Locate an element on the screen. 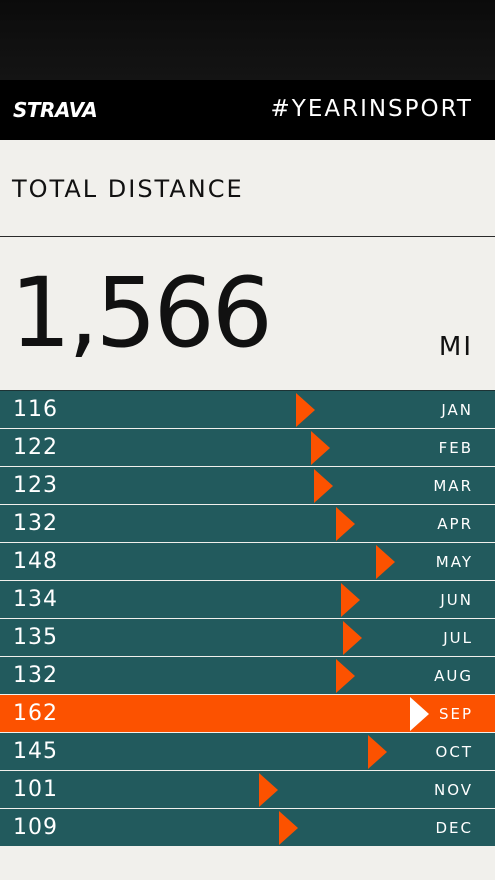 This screenshot has height=880, width=495. month-distance-value: 135 is located at coordinates (35, 637).